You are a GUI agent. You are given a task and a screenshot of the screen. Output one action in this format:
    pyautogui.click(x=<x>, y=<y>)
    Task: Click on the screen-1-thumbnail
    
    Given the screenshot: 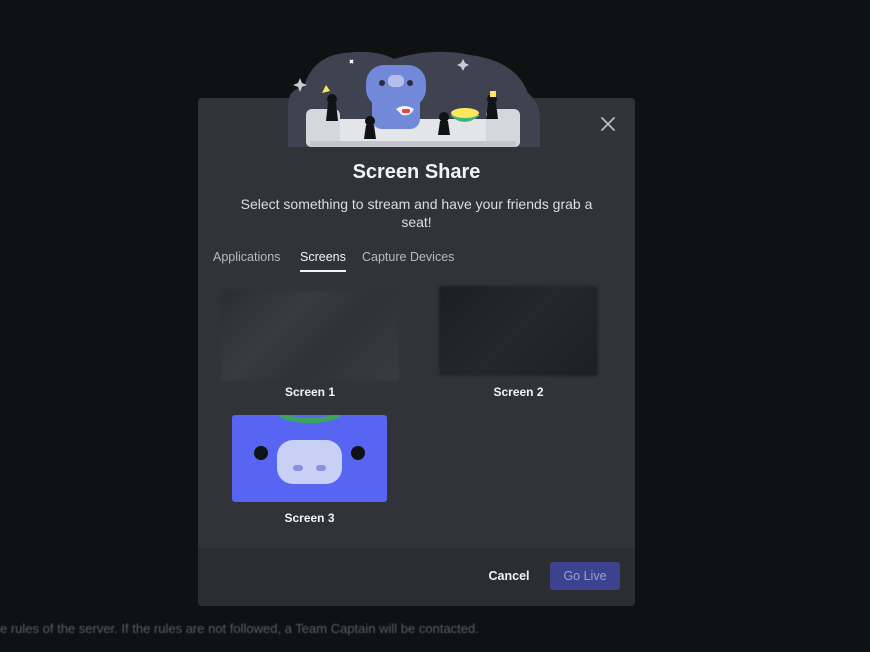 What is the action you would take?
    pyautogui.click(x=310, y=336)
    